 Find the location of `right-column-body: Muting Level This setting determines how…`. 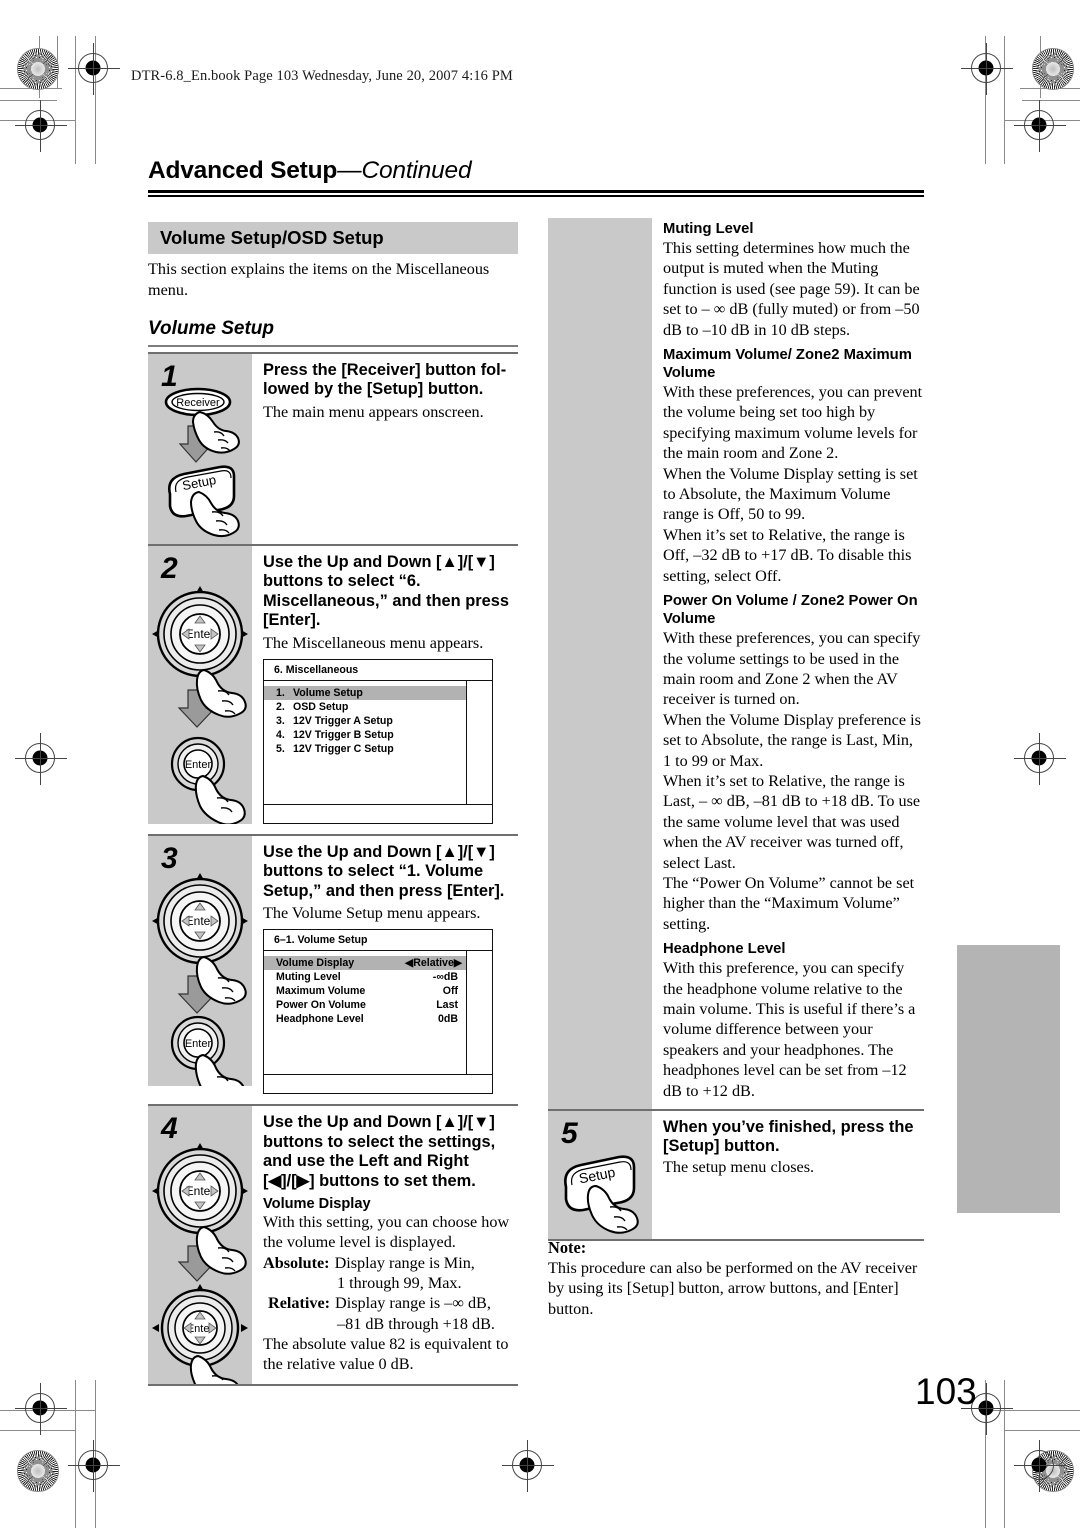

right-column-body: Muting Level This setting determines how… is located at coordinates (788, 663).